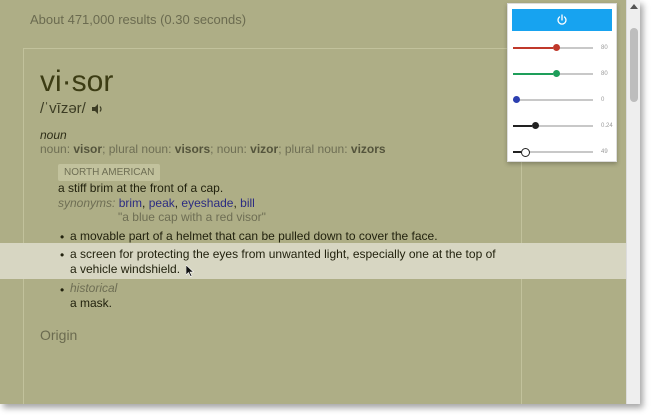 This screenshot has height=415, width=651. Describe the element at coordinates (57, 149) in the screenshot. I see `form-label: noun:` at that location.